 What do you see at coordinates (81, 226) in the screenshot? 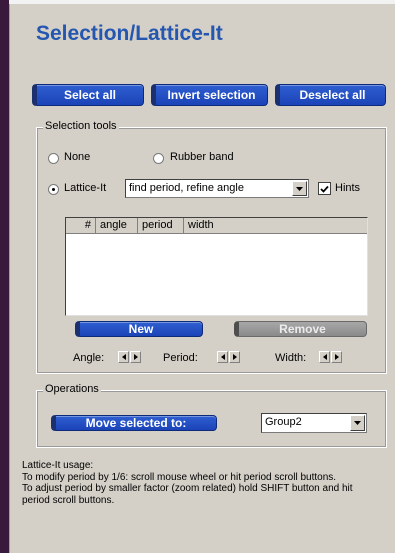
I see `column-header-number: #` at bounding box center [81, 226].